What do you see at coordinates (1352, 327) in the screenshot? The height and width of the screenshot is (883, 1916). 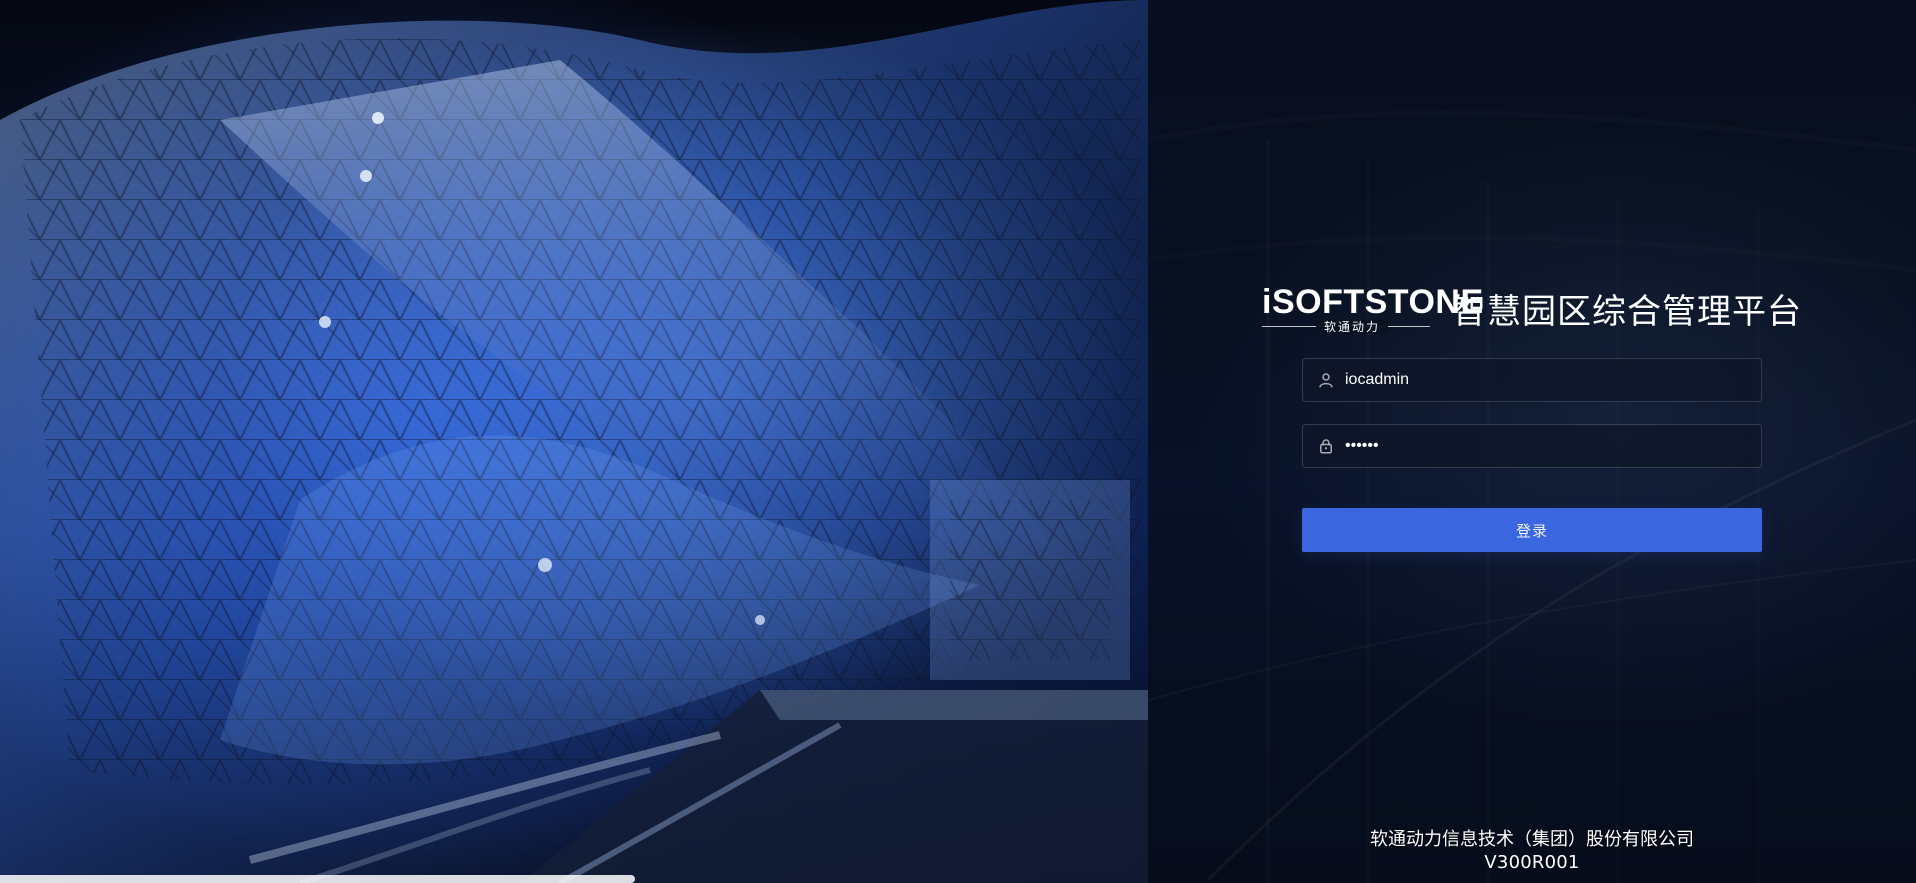 I see `logo-subtitle: 软通动力` at bounding box center [1352, 327].